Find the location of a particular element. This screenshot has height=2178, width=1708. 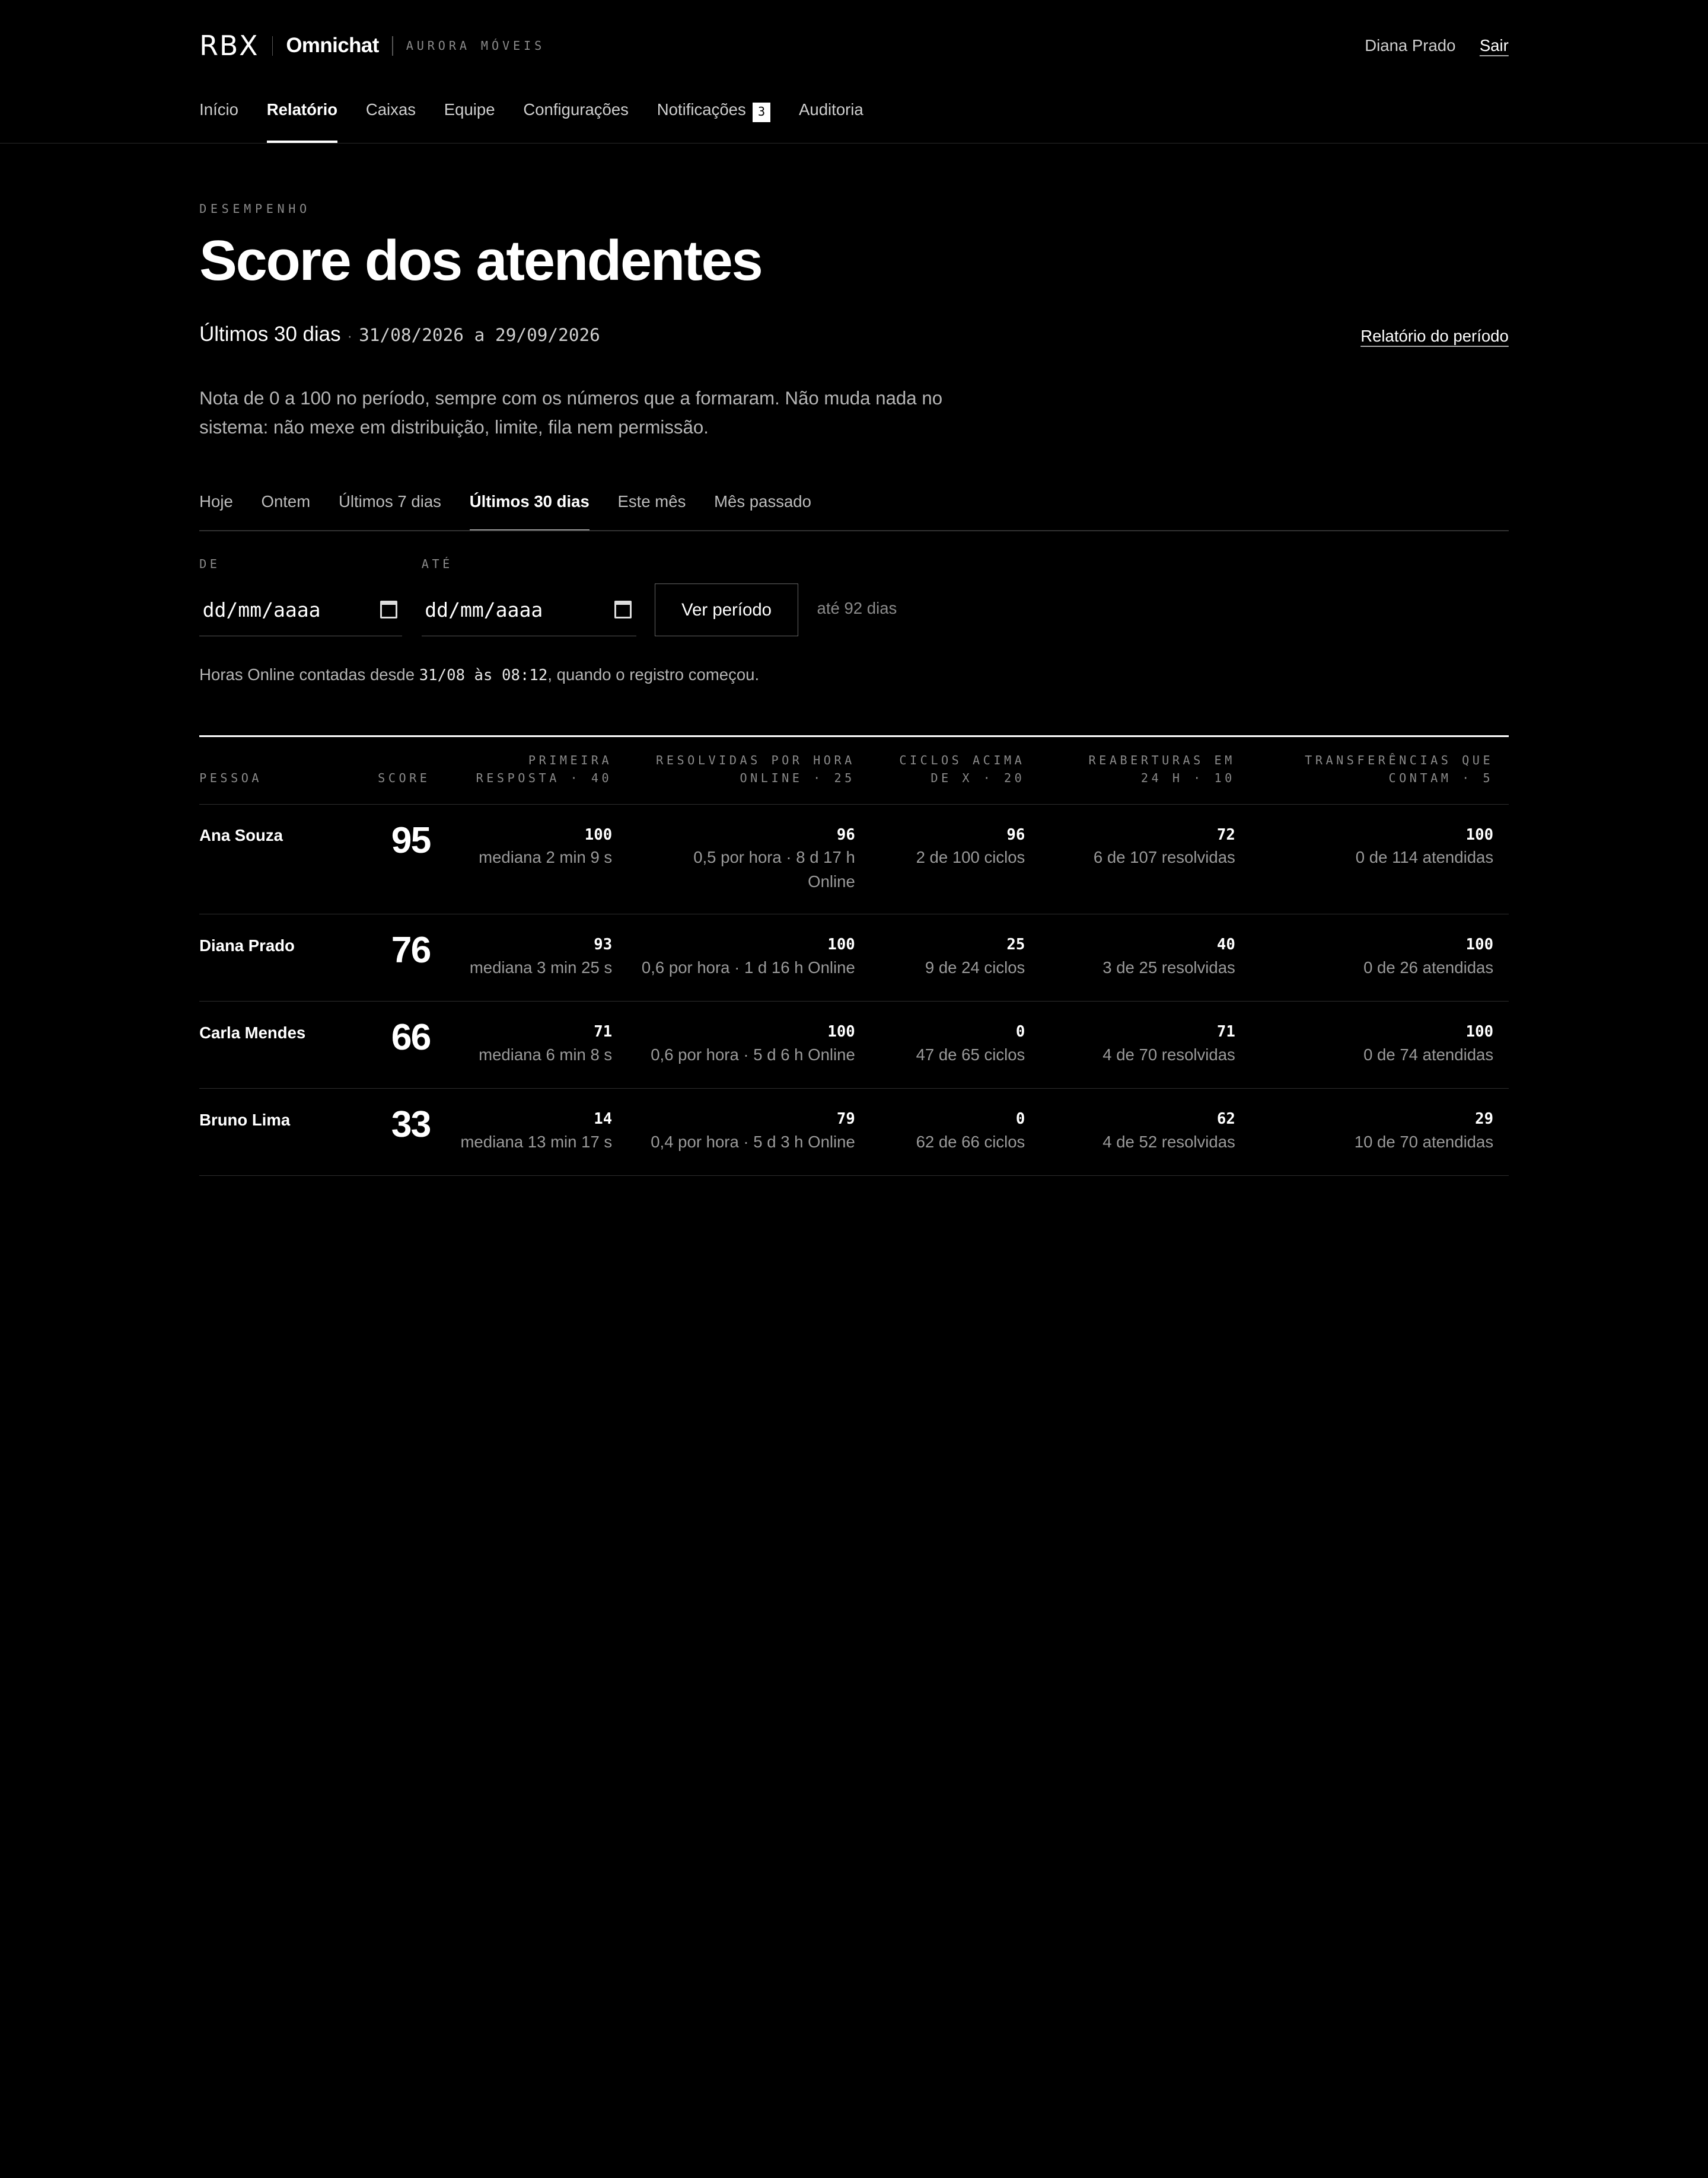

person-name: Diana Prado is located at coordinates (247, 945).